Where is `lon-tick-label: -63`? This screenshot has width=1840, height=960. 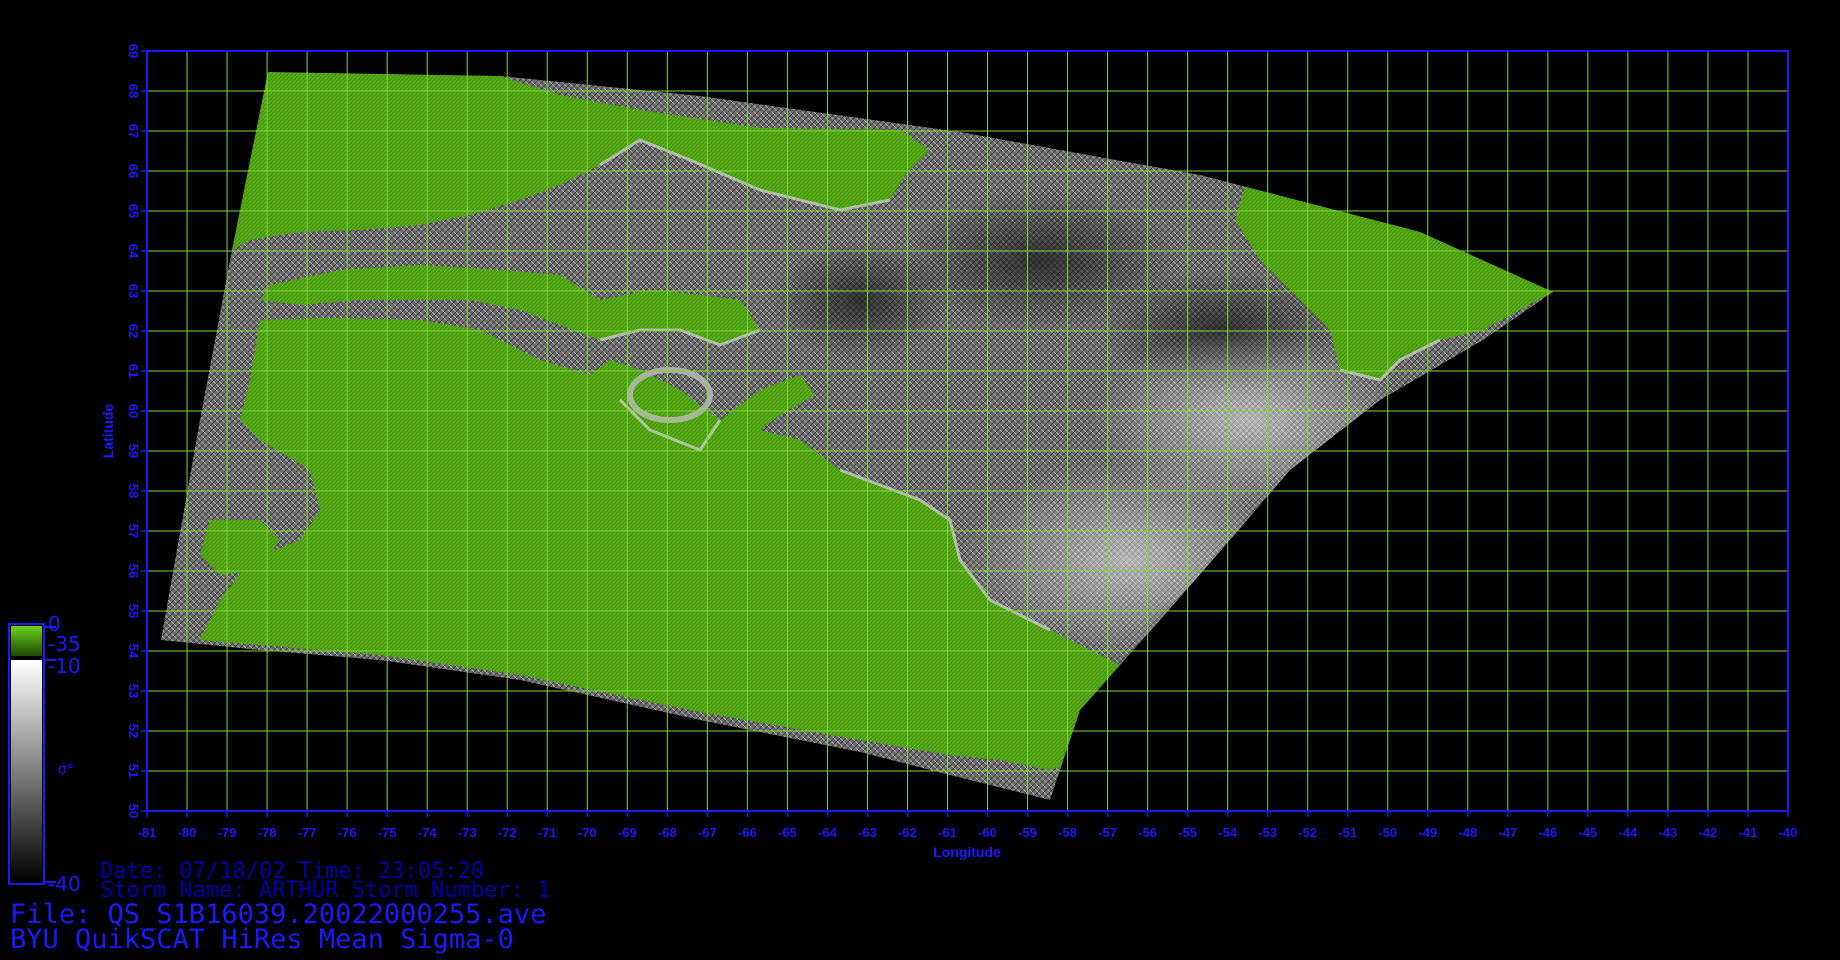
lon-tick-label: -63 is located at coordinates (867, 832).